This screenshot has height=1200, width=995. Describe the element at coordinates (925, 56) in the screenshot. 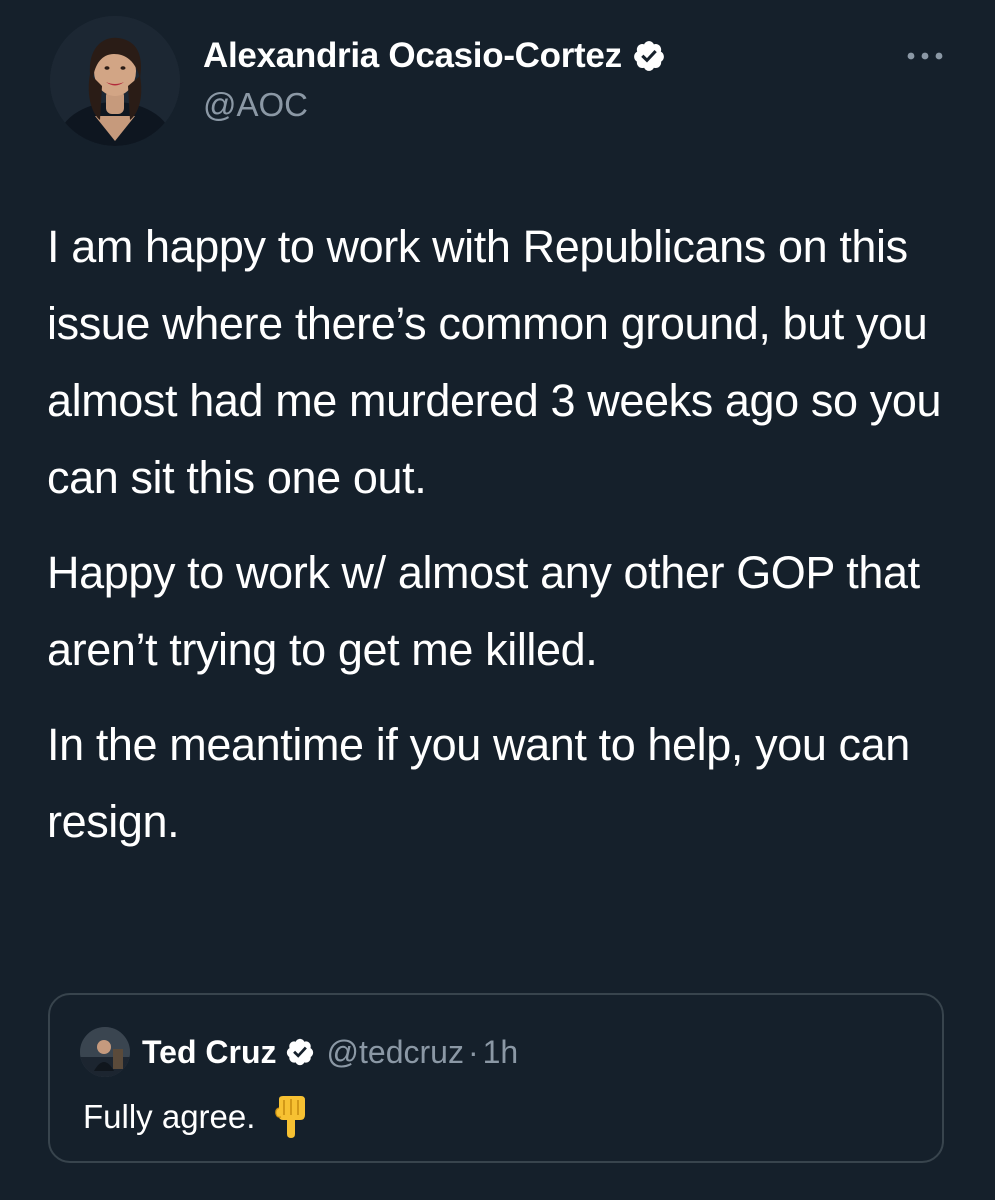

I see `more-options-icon` at that location.